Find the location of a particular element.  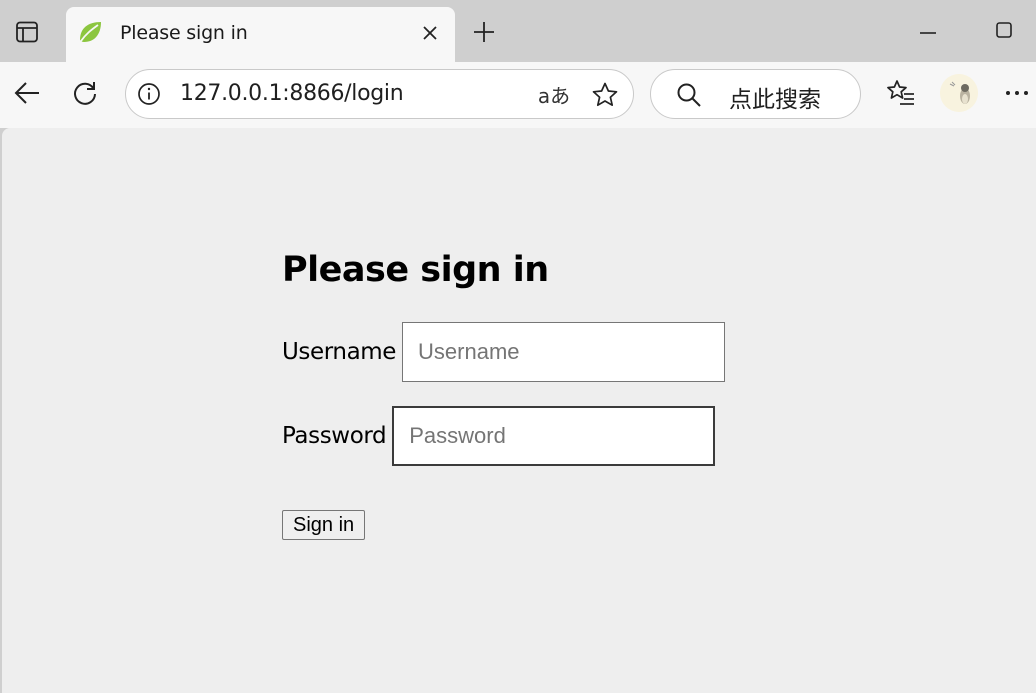

close-icon is located at coordinates (430, 33).